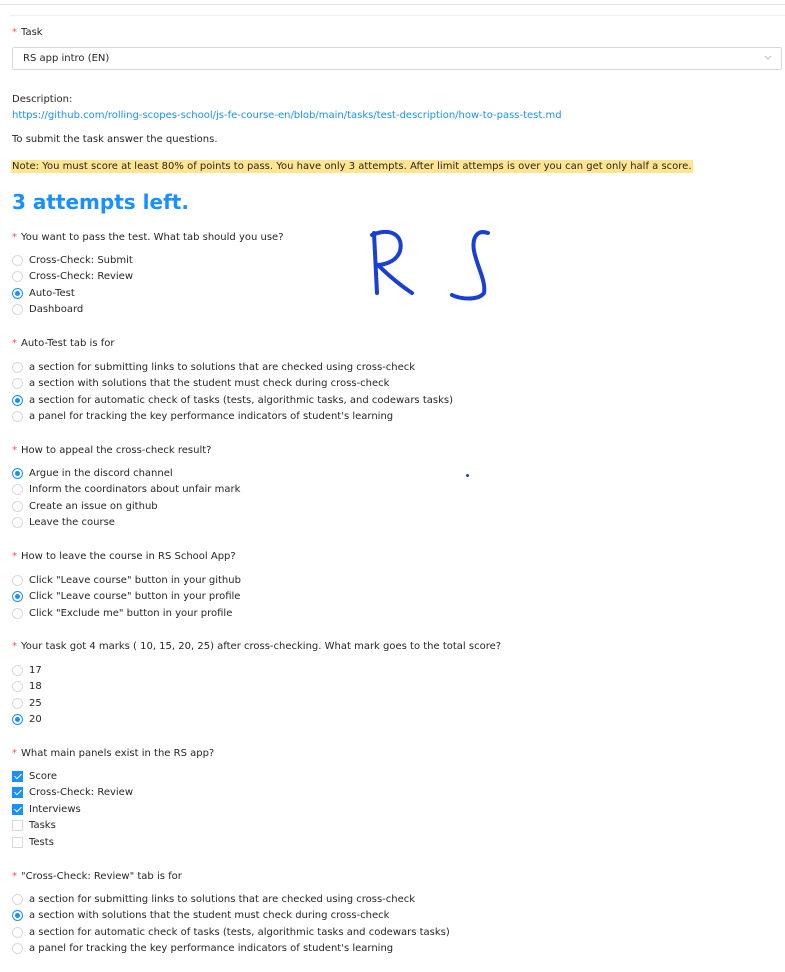 Image resolution: width=785 pixels, height=972 pixels. I want to click on radio-option: Auto-Test, so click(43, 293).